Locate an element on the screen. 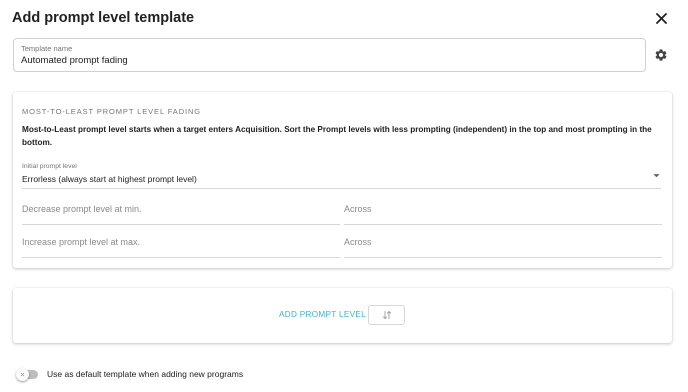 Image resolution: width=688 pixels, height=392 pixels. decrease-across-field is located at coordinates (503, 211).